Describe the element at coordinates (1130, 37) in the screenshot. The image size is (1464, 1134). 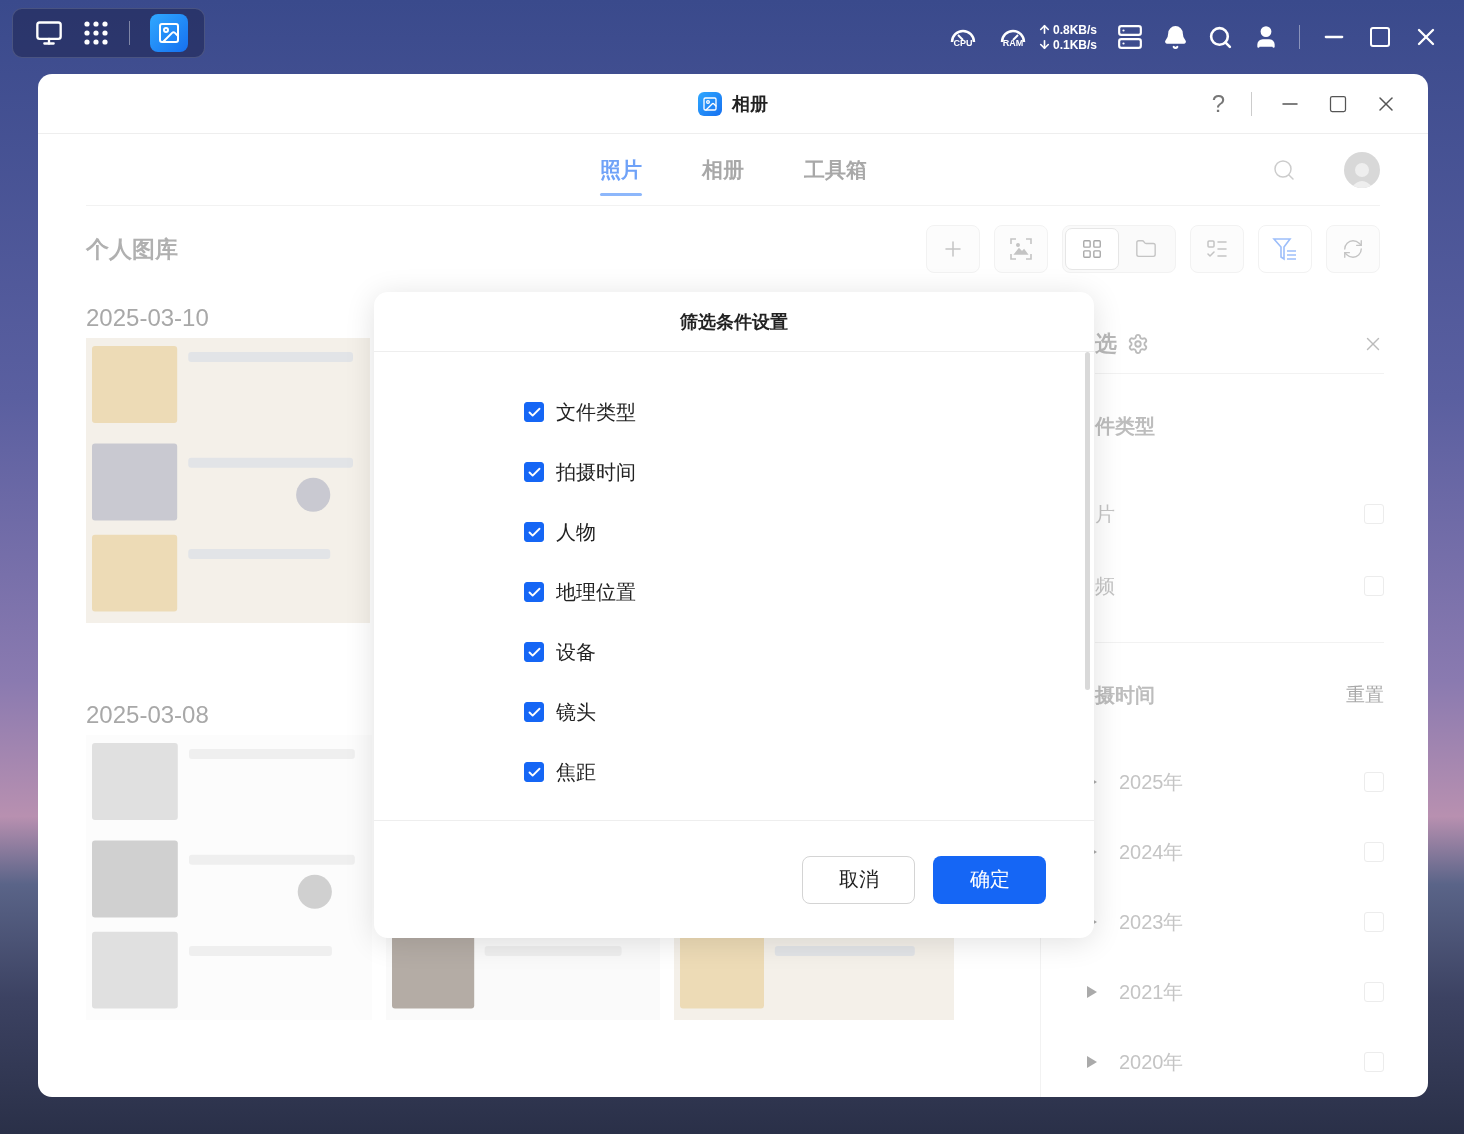
I see `server-icon` at that location.